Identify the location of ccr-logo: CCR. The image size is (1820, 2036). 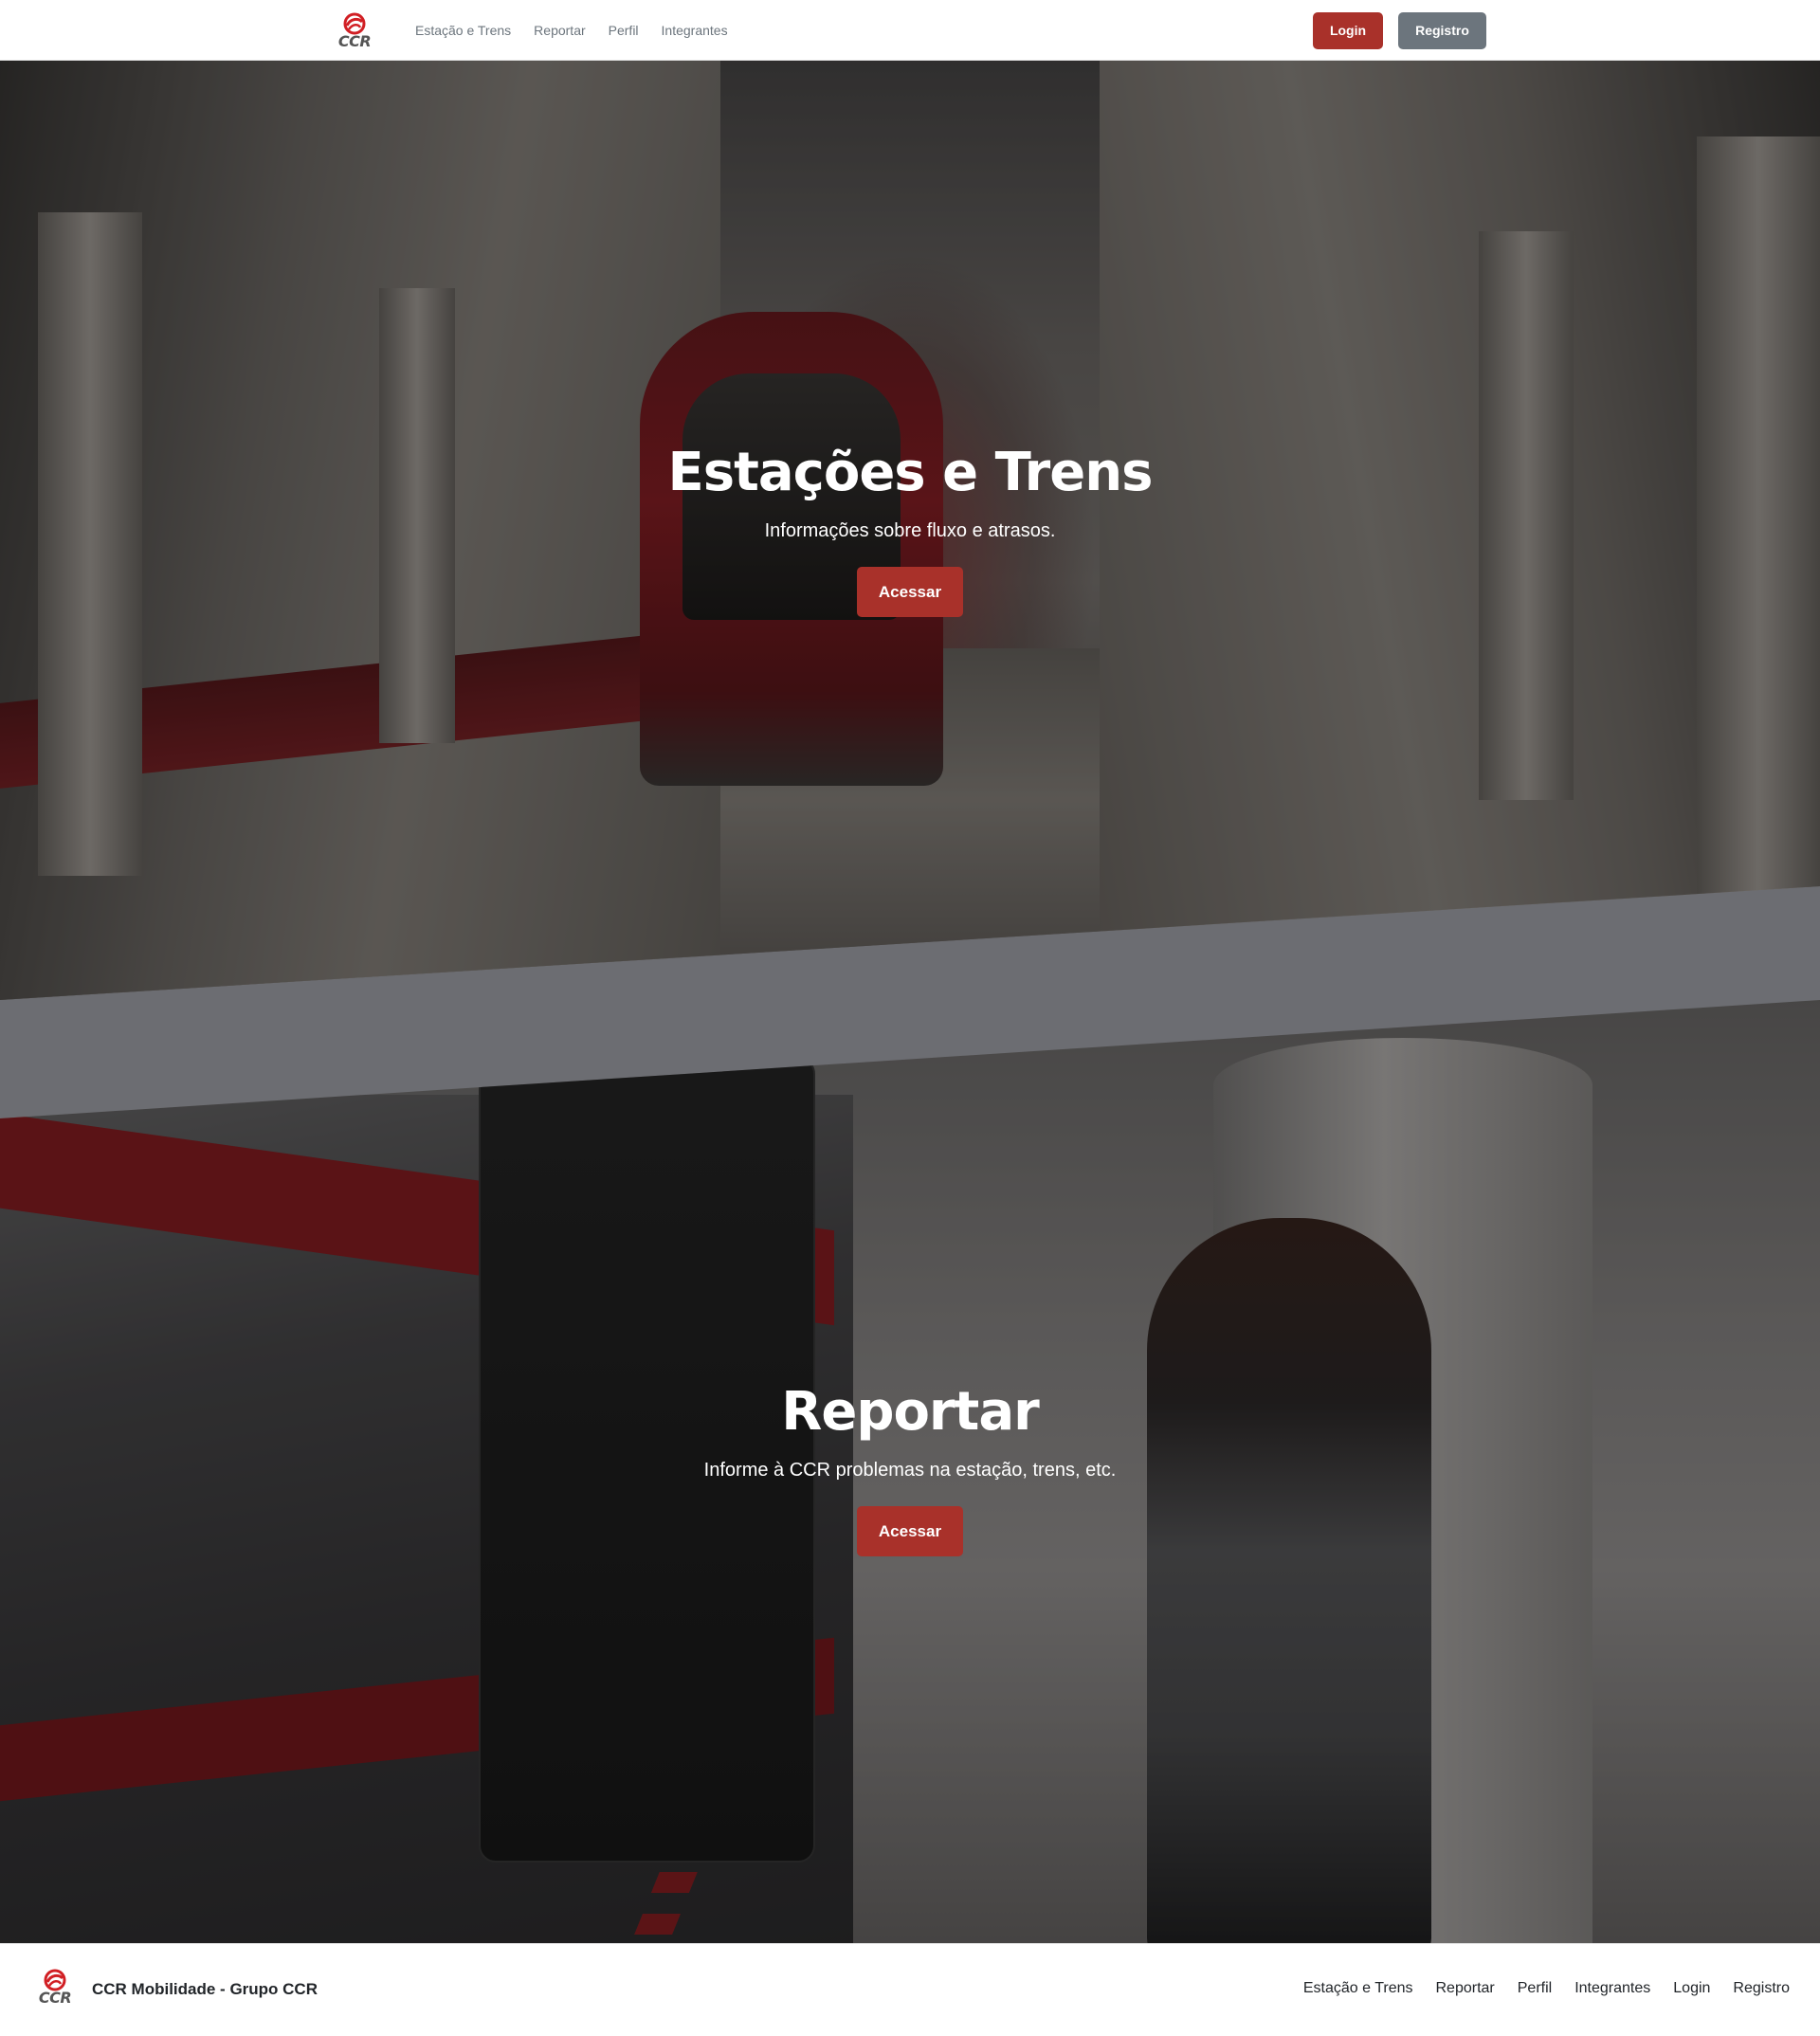
(354, 31).